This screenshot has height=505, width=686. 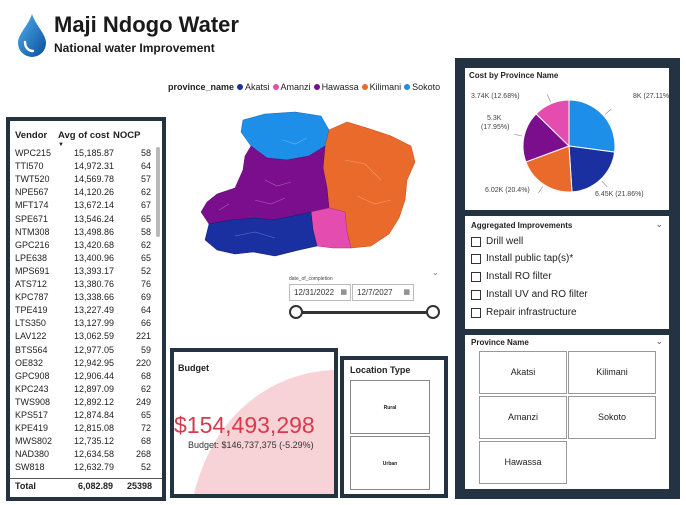 I want to click on vendor-cell: TWS908, so click(x=33, y=401).